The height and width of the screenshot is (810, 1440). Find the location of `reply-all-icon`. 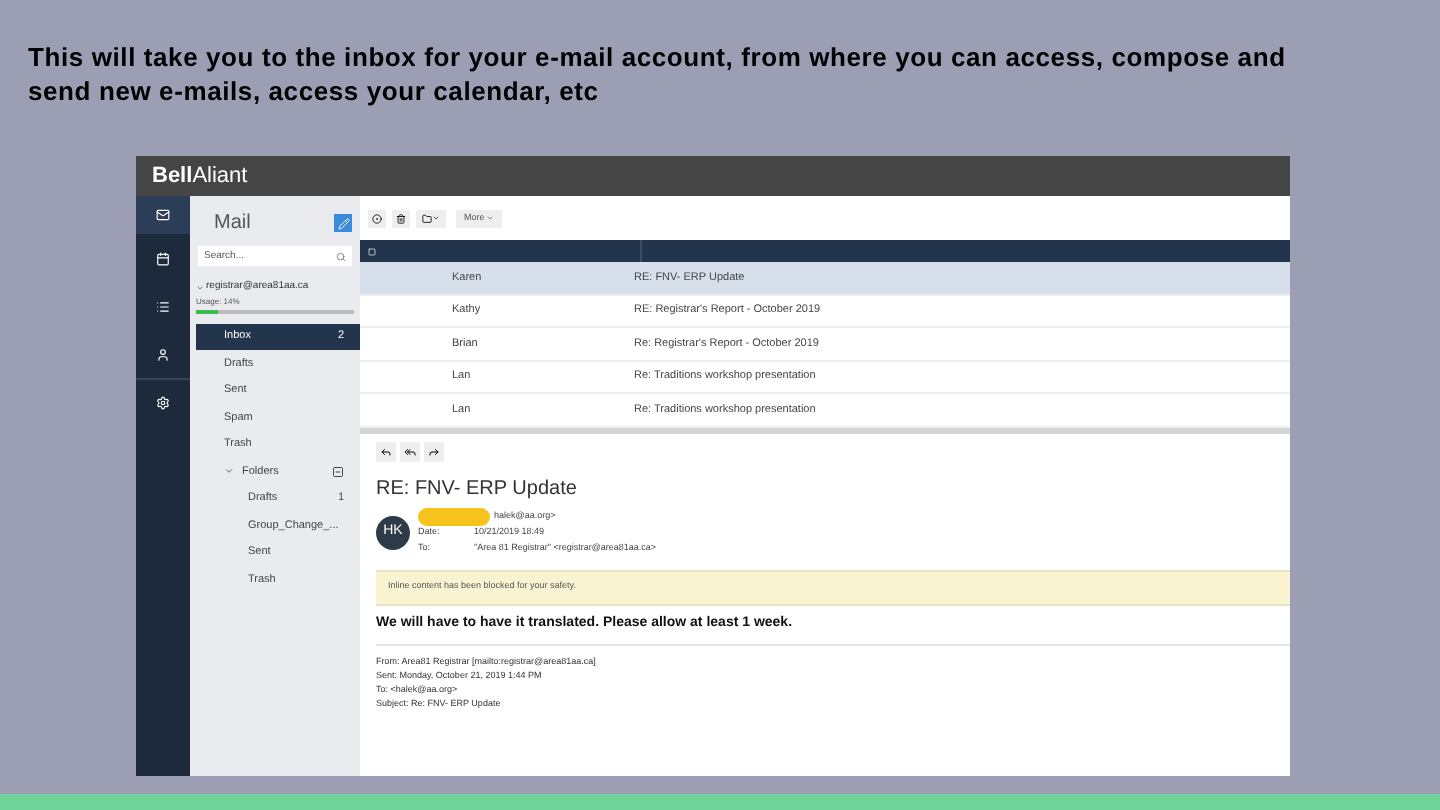

reply-all-icon is located at coordinates (410, 451).